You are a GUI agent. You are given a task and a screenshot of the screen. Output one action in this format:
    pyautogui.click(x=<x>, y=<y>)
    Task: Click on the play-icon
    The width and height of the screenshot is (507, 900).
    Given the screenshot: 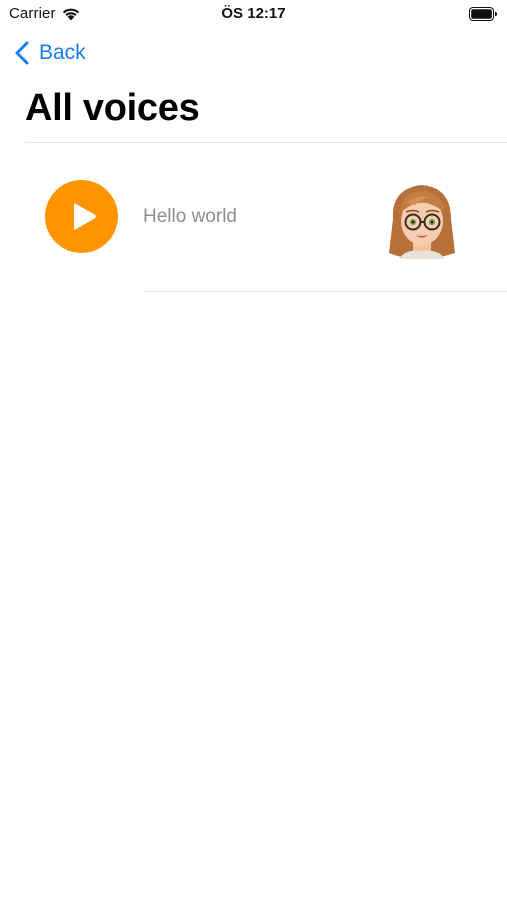 What is the action you would take?
    pyautogui.click(x=85, y=216)
    